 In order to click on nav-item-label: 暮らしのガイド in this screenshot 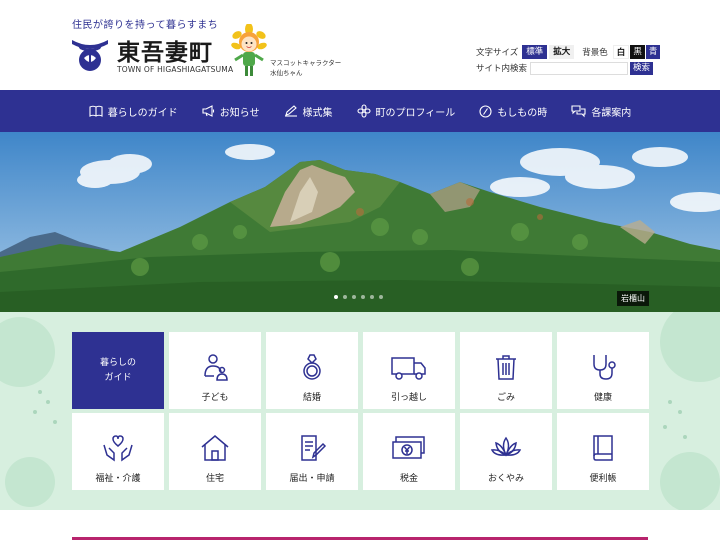, I will do `click(142, 113)`.